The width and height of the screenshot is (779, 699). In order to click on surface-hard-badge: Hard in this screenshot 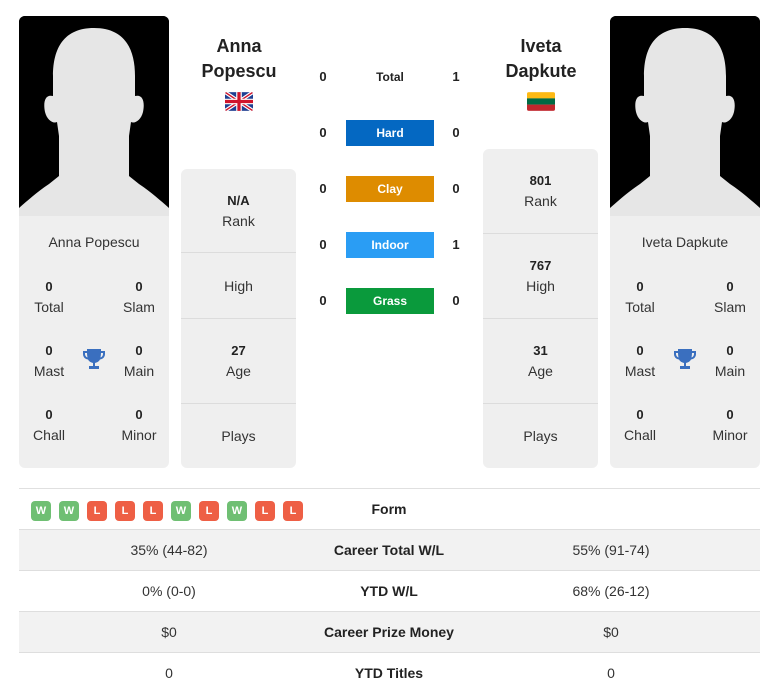, I will do `click(390, 133)`.